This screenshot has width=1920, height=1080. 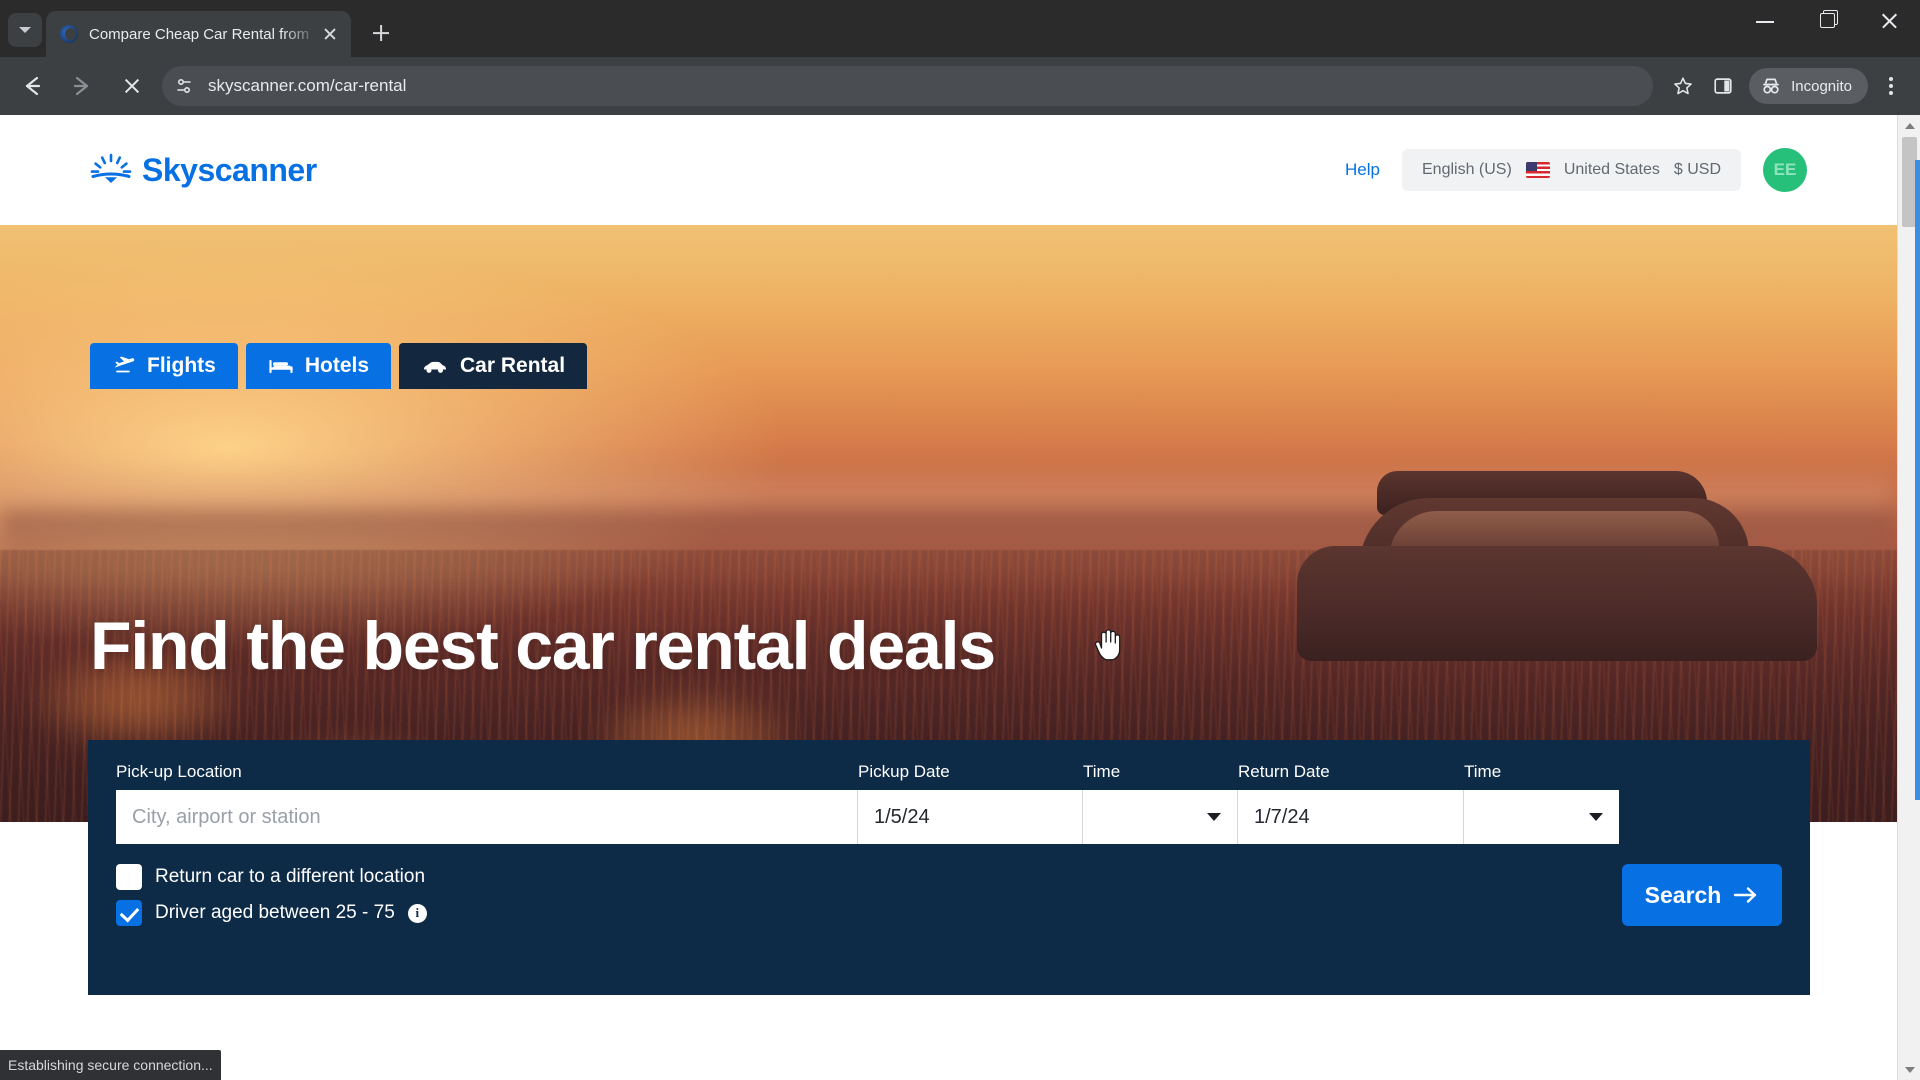 I want to click on pickup-date-label: Pickup Date, so click(x=904, y=771).